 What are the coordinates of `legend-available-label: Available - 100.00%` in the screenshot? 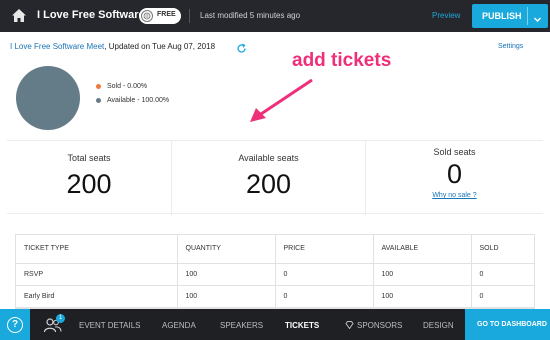 It's located at (138, 100).